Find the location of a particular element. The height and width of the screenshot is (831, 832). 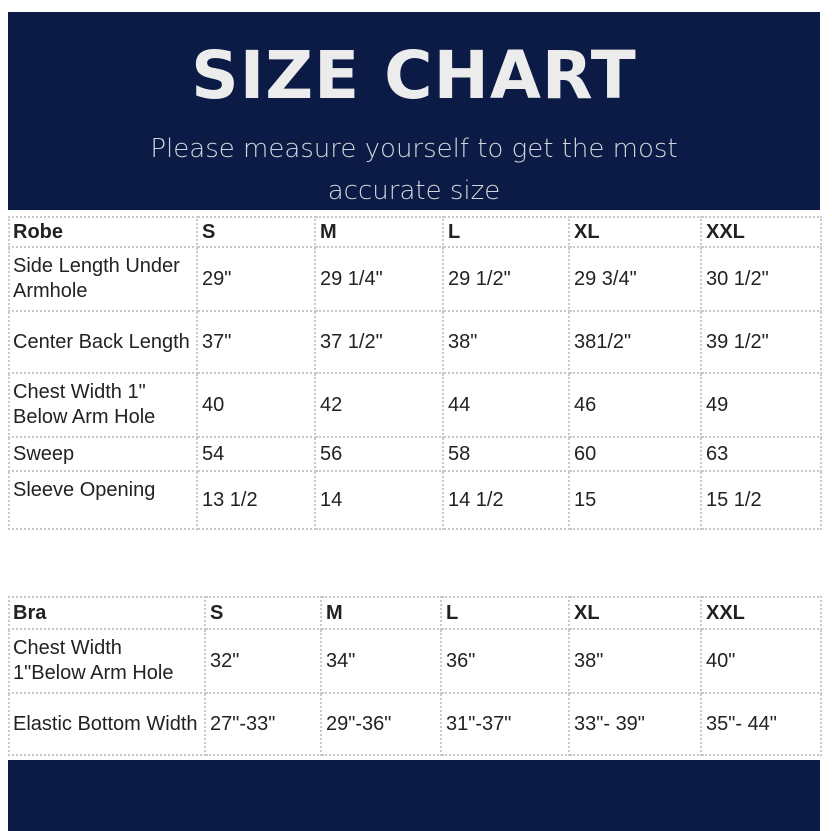

table-cell: 49 is located at coordinates (761, 405).